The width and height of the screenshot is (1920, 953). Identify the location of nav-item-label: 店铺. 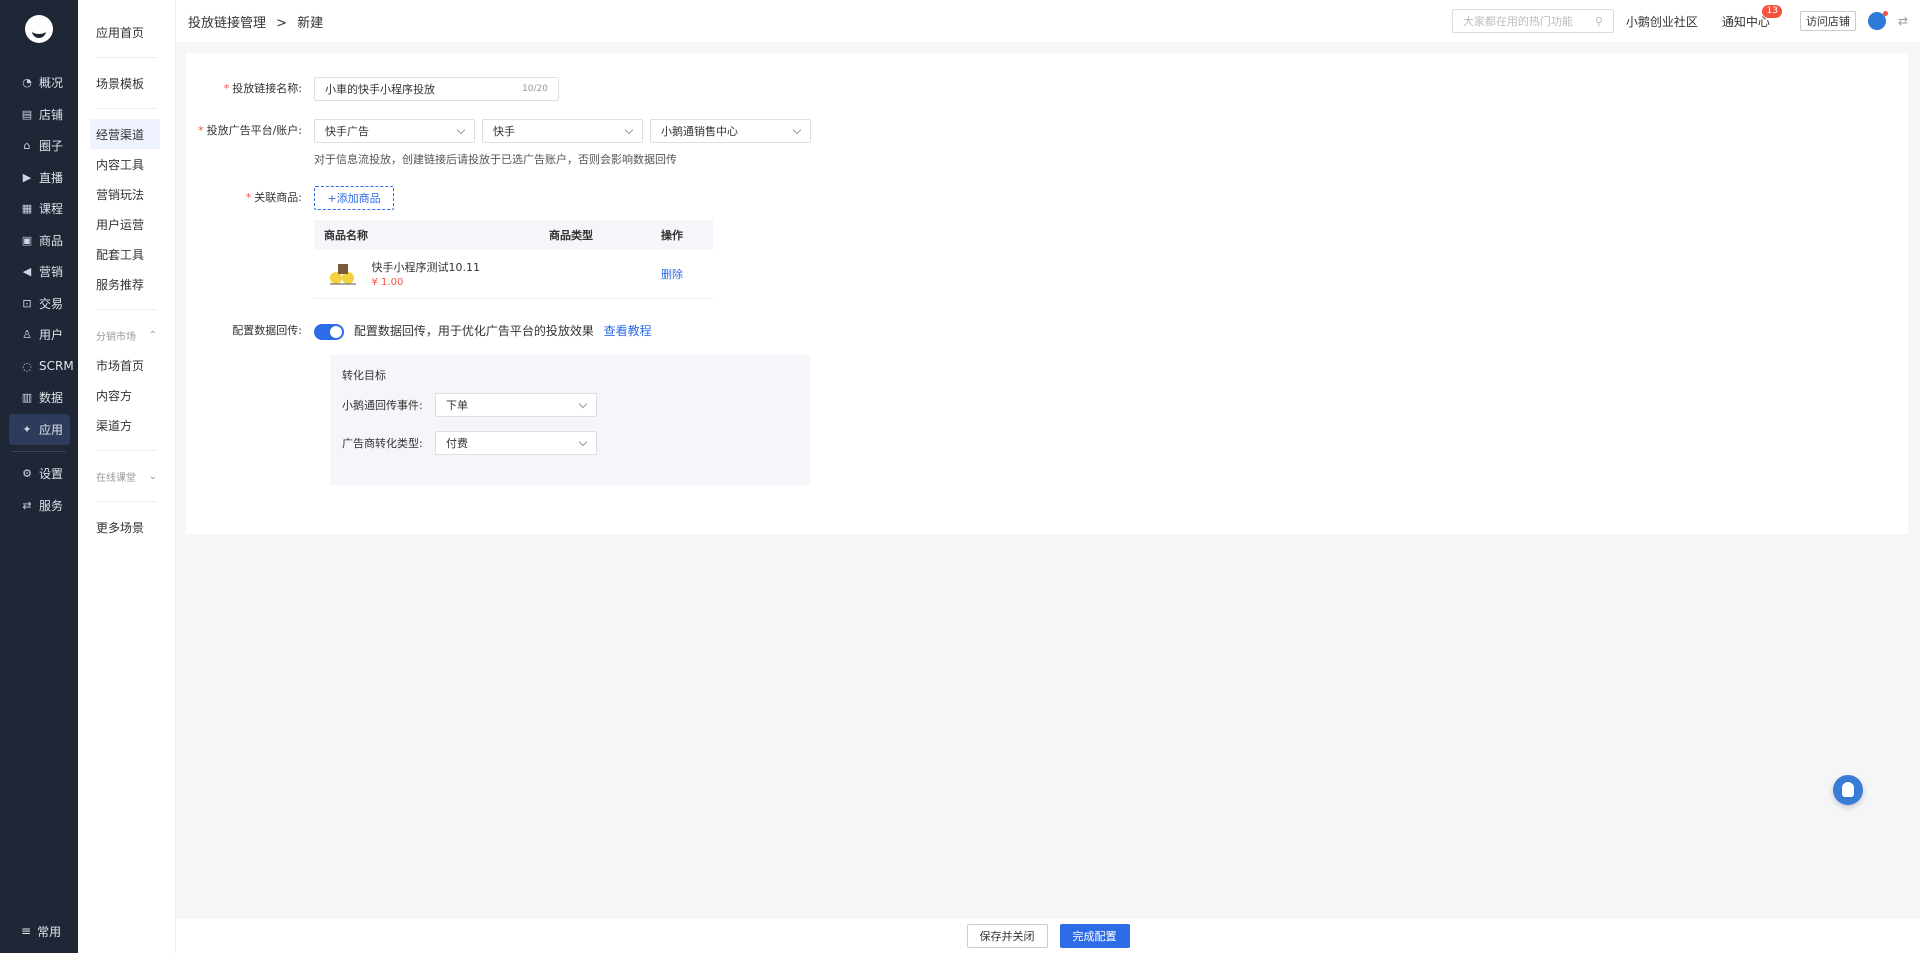
(51, 114).